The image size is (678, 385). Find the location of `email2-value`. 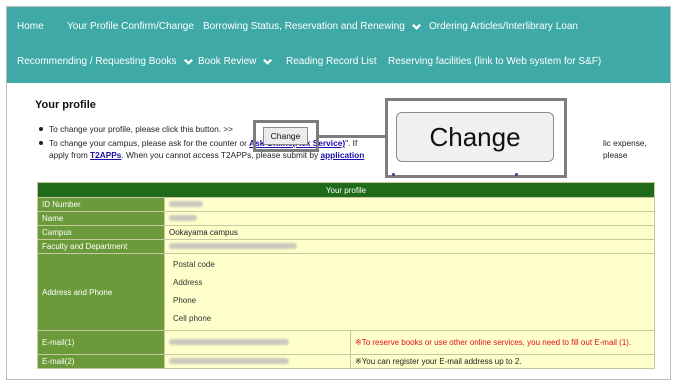

email2-value is located at coordinates (257, 361).